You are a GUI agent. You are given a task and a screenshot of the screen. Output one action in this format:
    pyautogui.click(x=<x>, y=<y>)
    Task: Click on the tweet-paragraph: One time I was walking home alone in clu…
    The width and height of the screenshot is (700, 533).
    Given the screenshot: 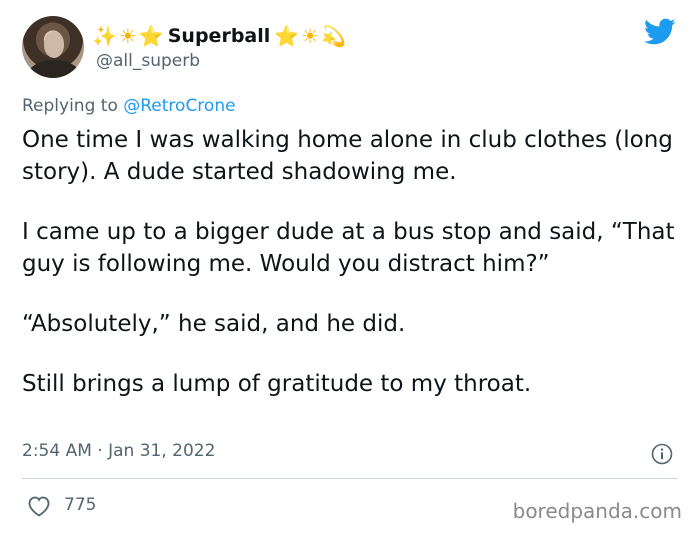 What is the action you would take?
    pyautogui.click(x=347, y=156)
    